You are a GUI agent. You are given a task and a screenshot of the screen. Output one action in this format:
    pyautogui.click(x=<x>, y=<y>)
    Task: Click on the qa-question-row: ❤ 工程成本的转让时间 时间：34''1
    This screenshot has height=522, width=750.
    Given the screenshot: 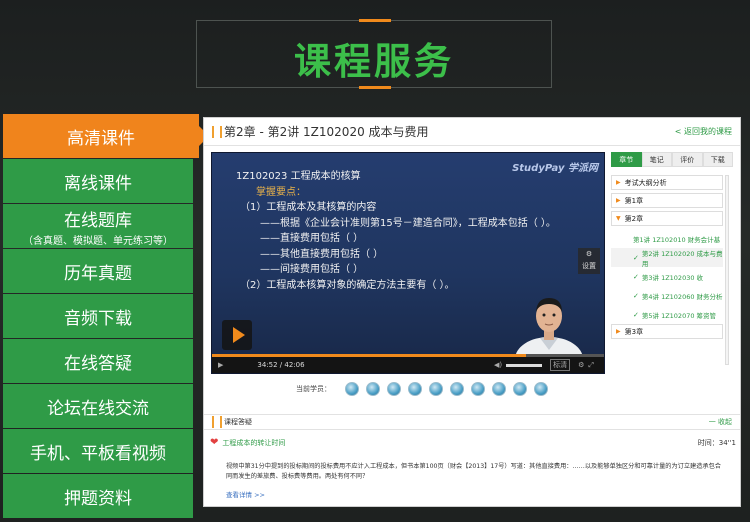 What is the action you would take?
    pyautogui.click(x=473, y=442)
    